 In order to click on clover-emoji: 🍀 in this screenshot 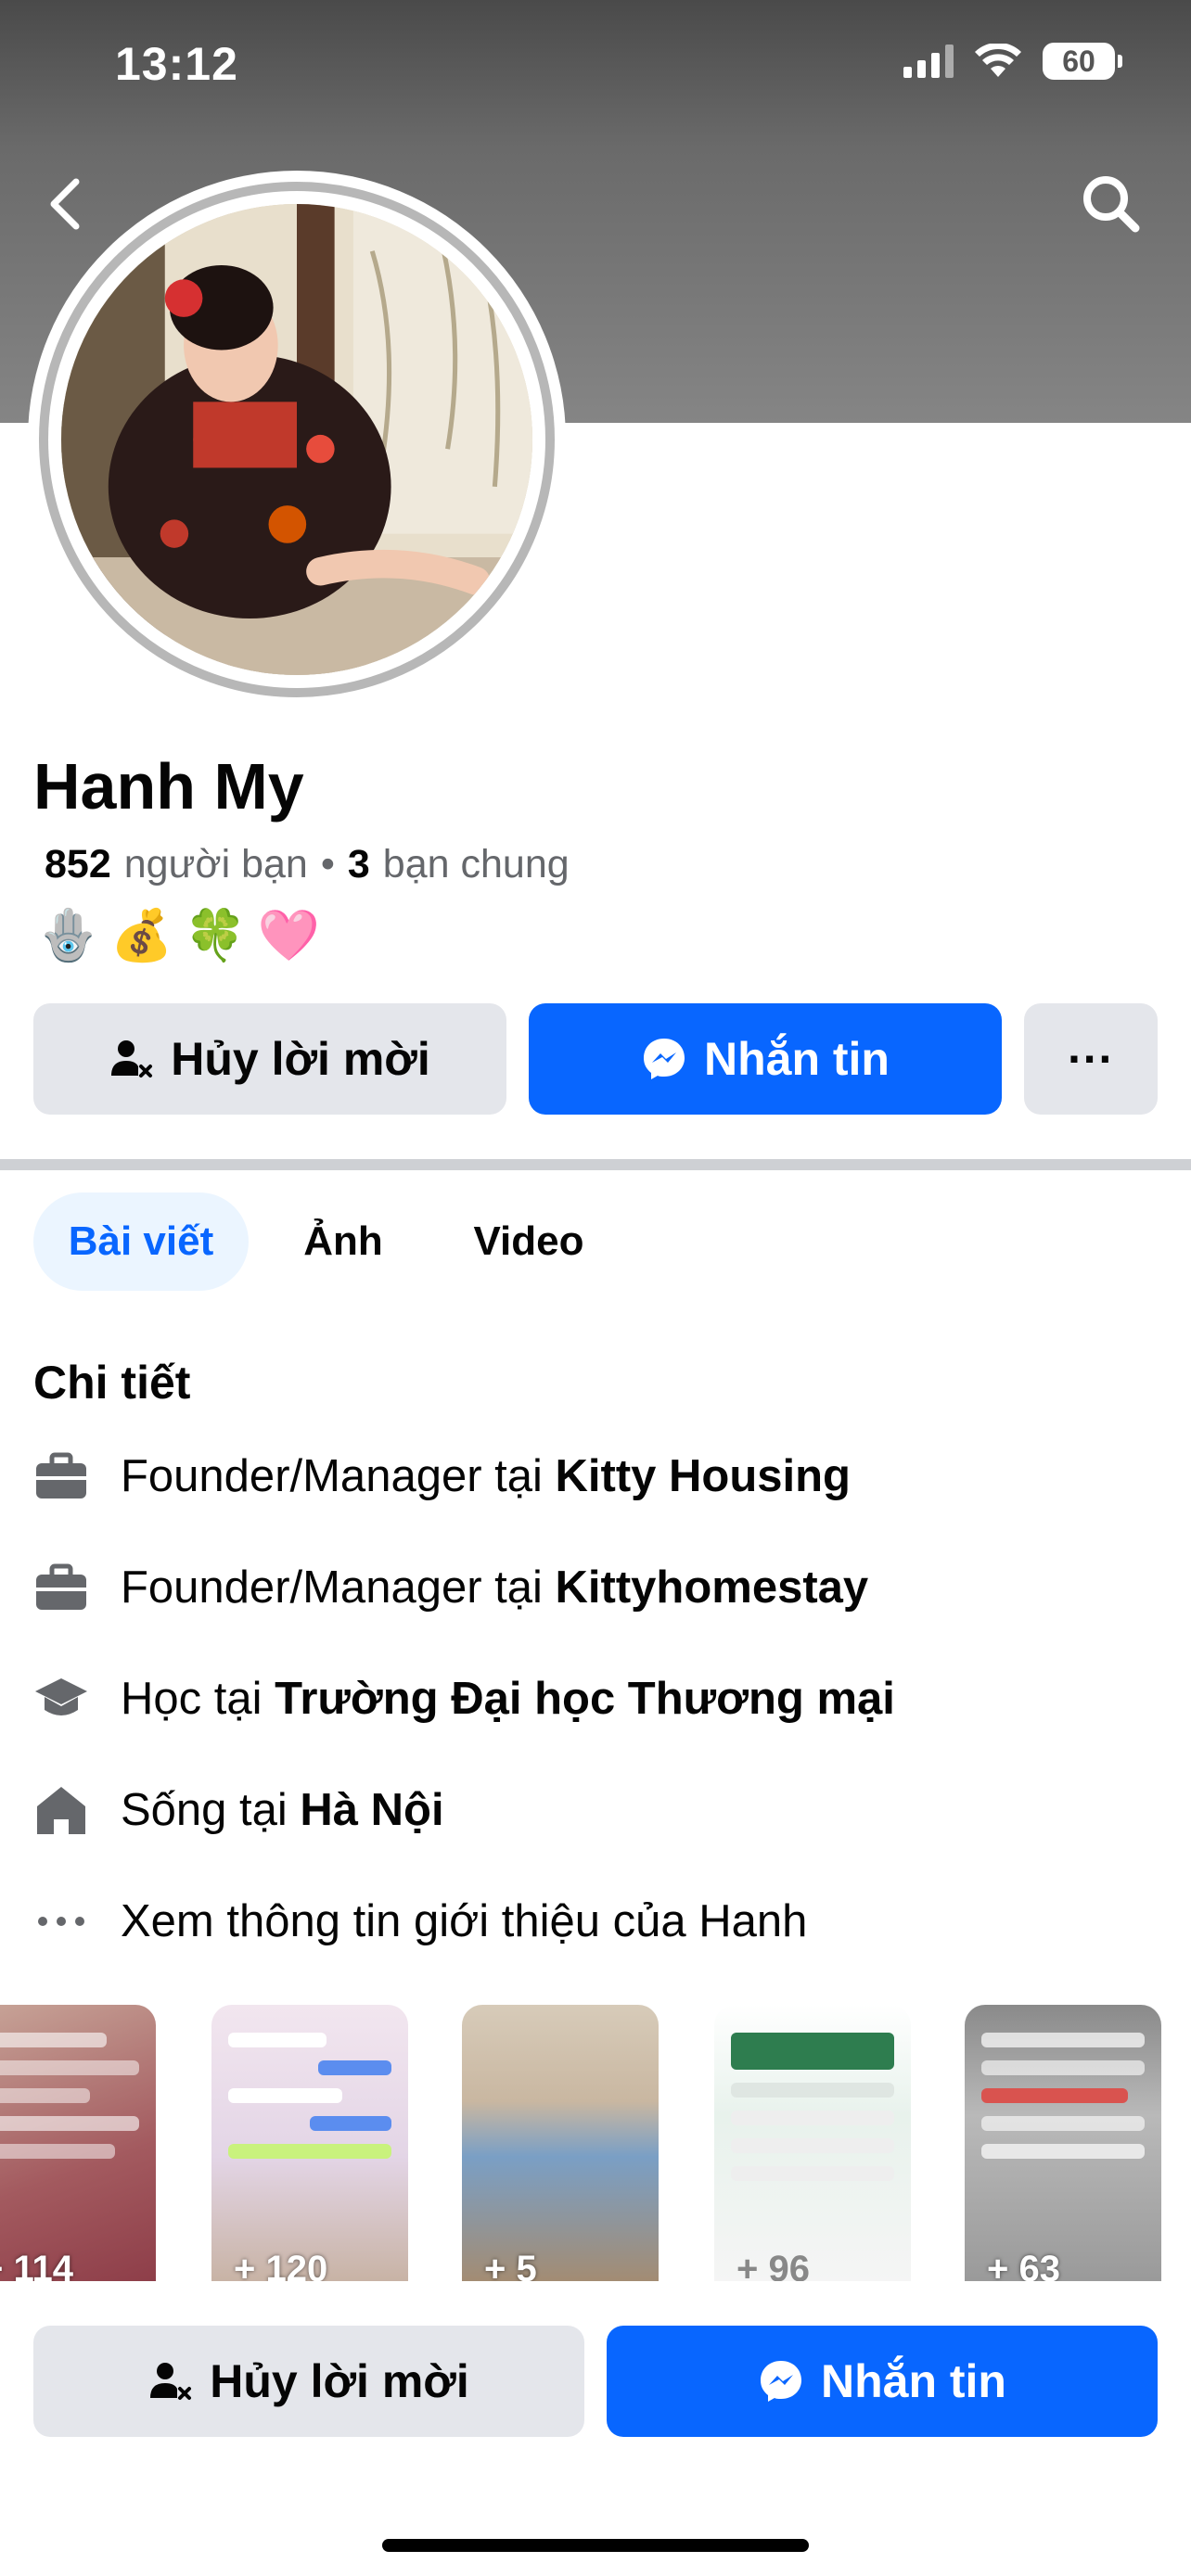, I will do `click(215, 936)`.